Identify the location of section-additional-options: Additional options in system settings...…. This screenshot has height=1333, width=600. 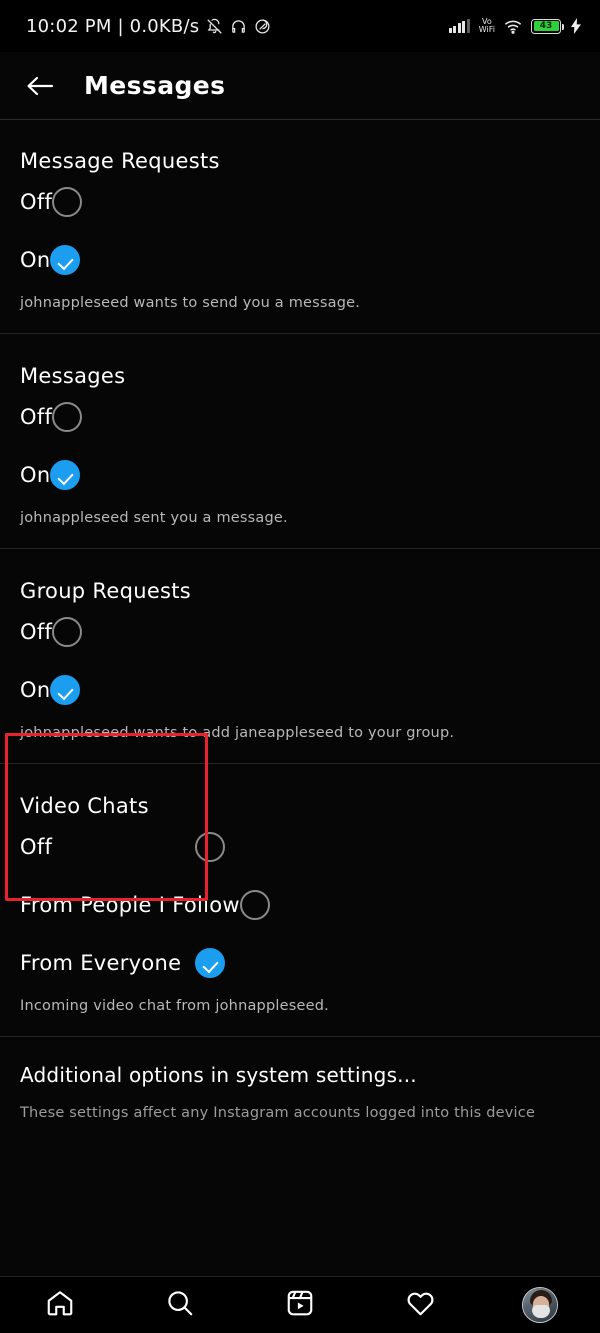
(300, 1078).